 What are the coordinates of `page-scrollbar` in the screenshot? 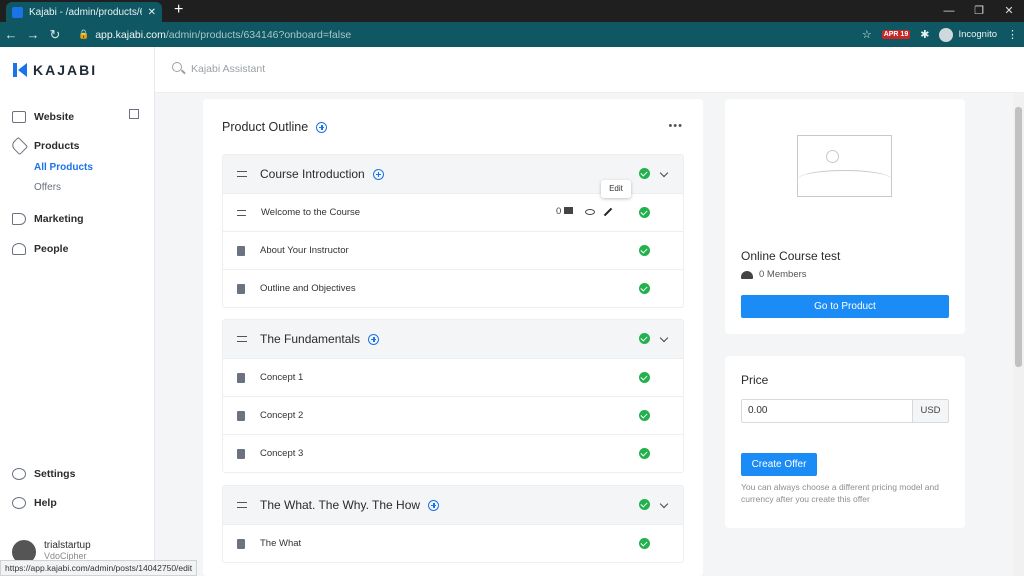 It's located at (1018, 334).